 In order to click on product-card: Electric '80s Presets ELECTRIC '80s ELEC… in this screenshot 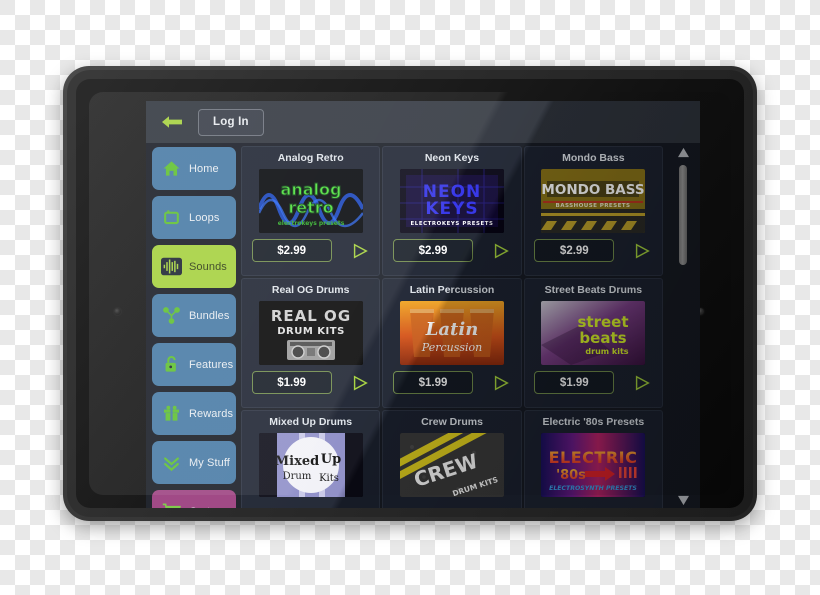, I will do `click(593, 459)`.